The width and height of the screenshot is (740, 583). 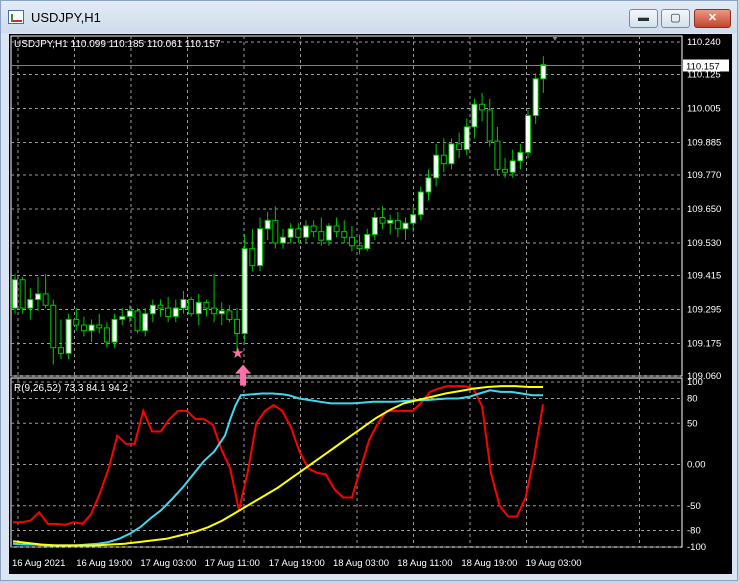 I want to click on indicator-tick-label: -80, so click(x=694, y=531).